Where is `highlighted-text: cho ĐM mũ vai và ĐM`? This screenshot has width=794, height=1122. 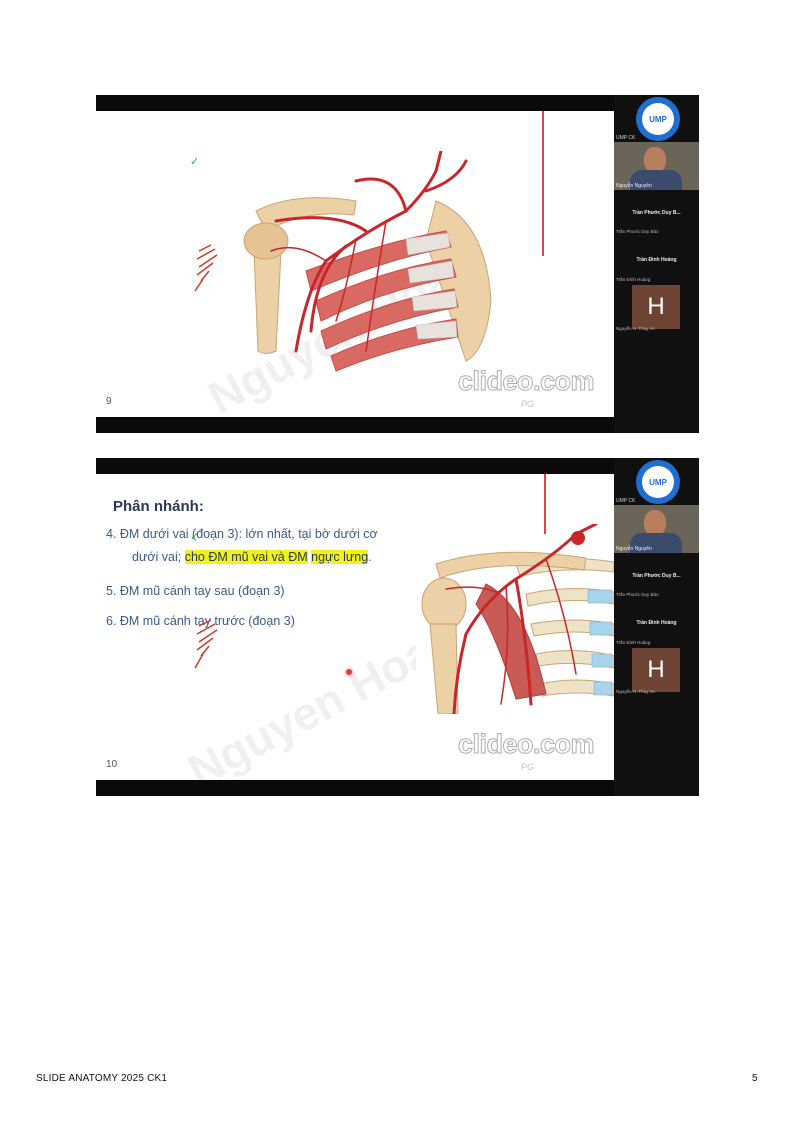 highlighted-text: cho ĐM mũ vai và ĐM is located at coordinates (246, 557).